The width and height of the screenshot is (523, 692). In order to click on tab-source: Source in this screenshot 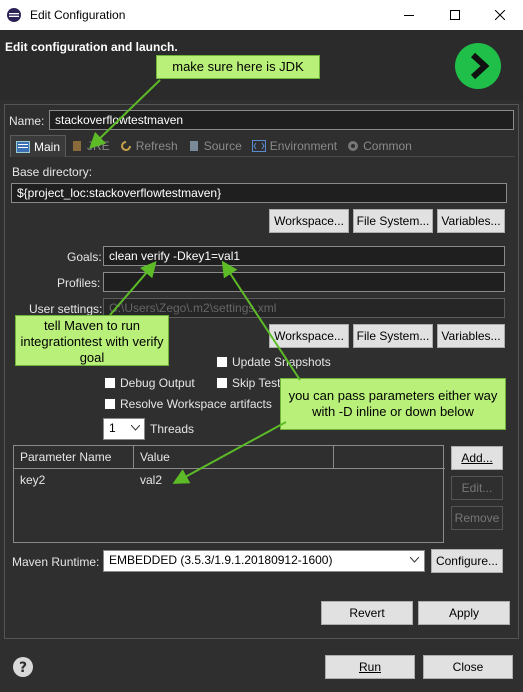, I will do `click(215, 146)`.